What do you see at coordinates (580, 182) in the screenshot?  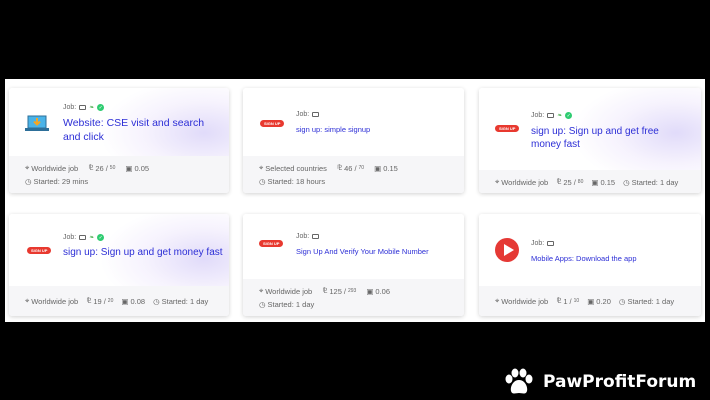 I see `job-total: 80` at bounding box center [580, 182].